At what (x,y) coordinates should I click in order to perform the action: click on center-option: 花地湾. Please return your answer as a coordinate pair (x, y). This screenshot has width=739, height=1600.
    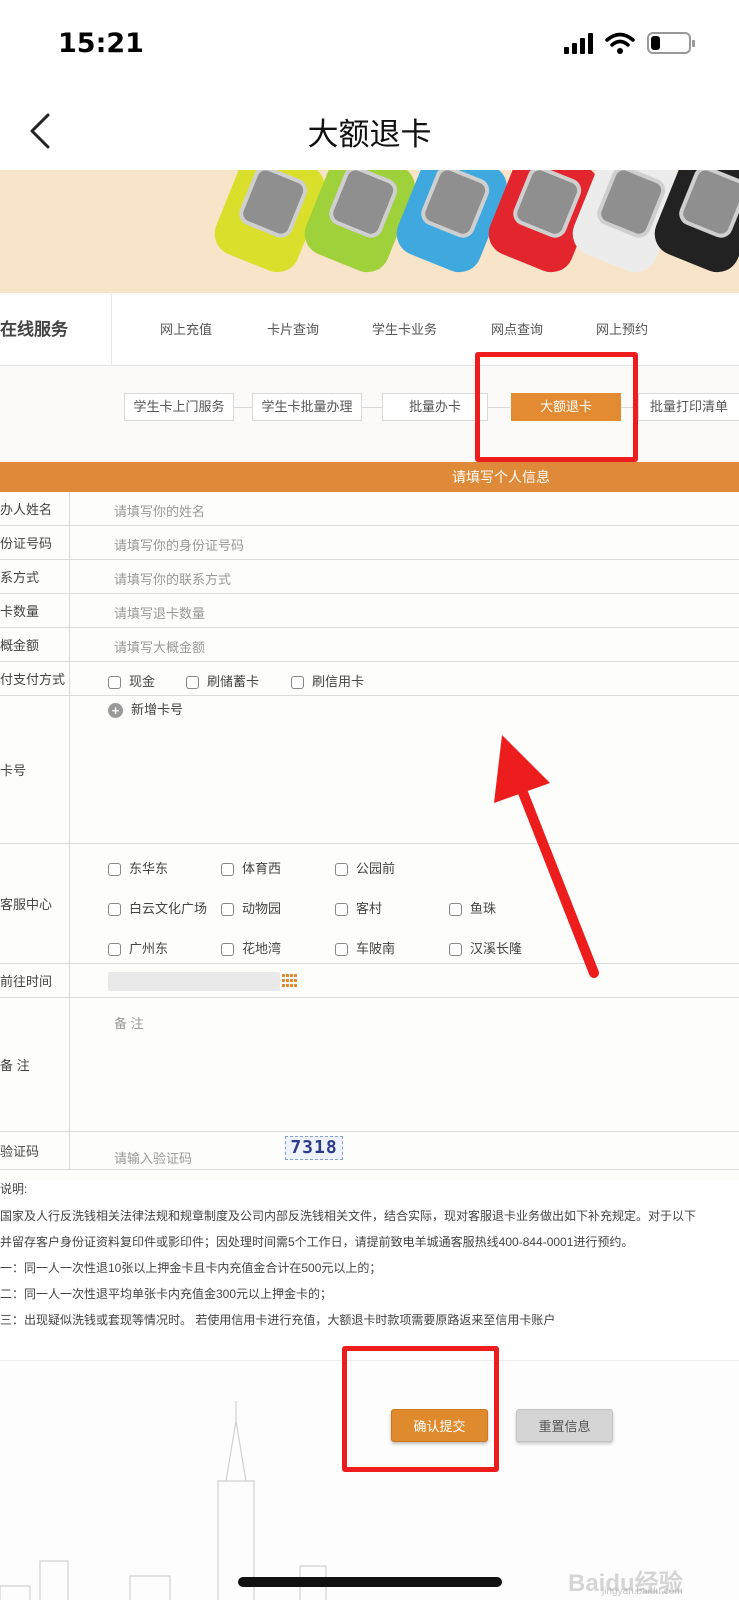
    Looking at the image, I should click on (251, 947).